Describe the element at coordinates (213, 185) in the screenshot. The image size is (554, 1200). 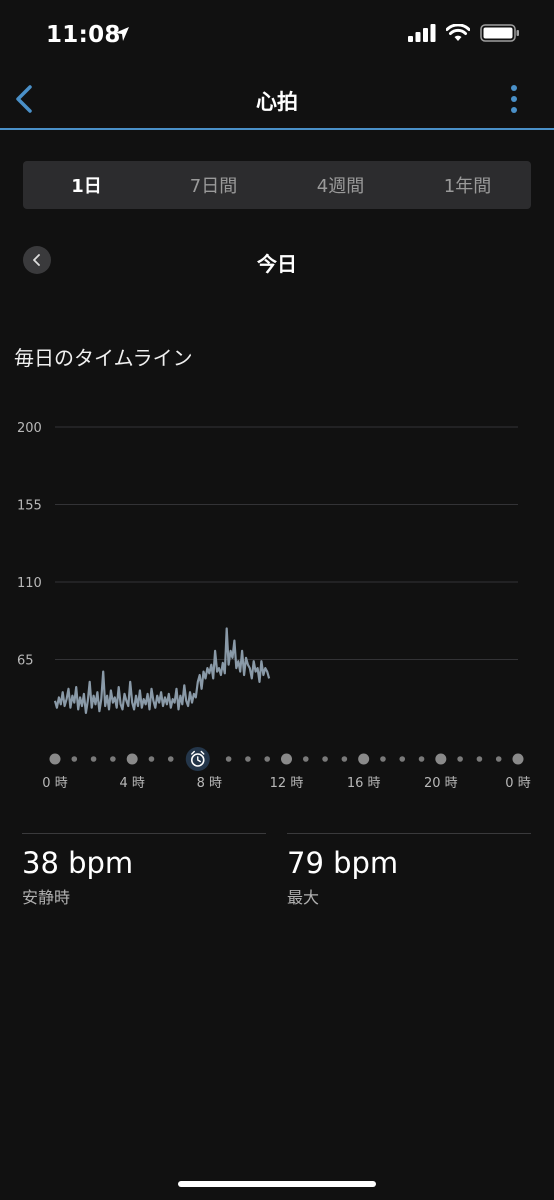
I see `tab-7-days: 7日間` at that location.